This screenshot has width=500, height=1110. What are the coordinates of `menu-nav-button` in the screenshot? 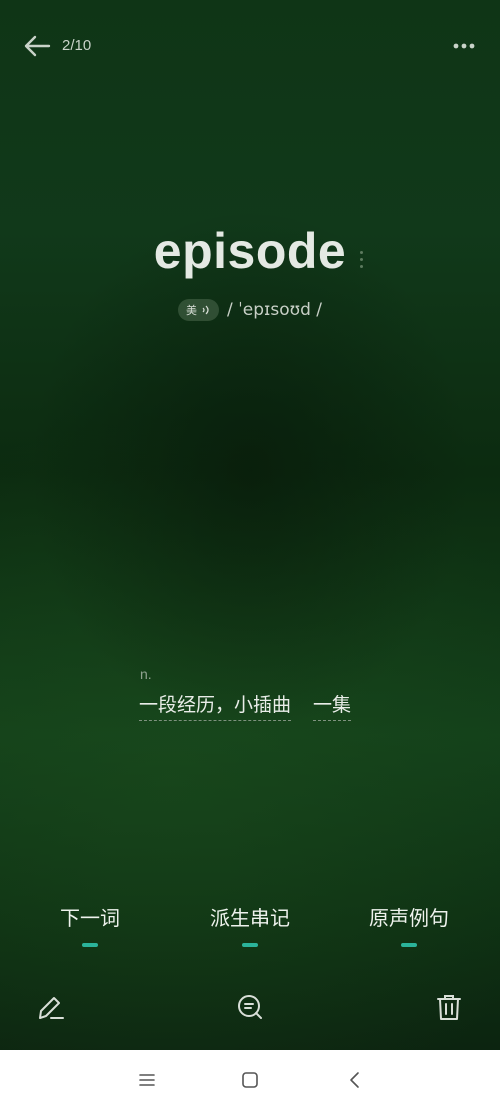 It's located at (147, 1080).